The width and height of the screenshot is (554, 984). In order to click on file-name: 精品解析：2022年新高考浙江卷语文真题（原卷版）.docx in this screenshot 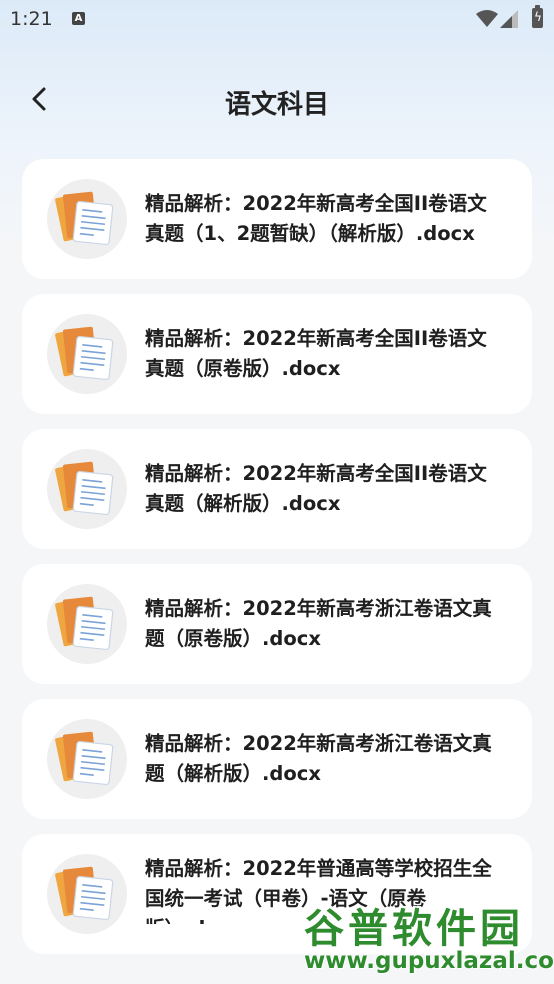, I will do `click(318, 623)`.